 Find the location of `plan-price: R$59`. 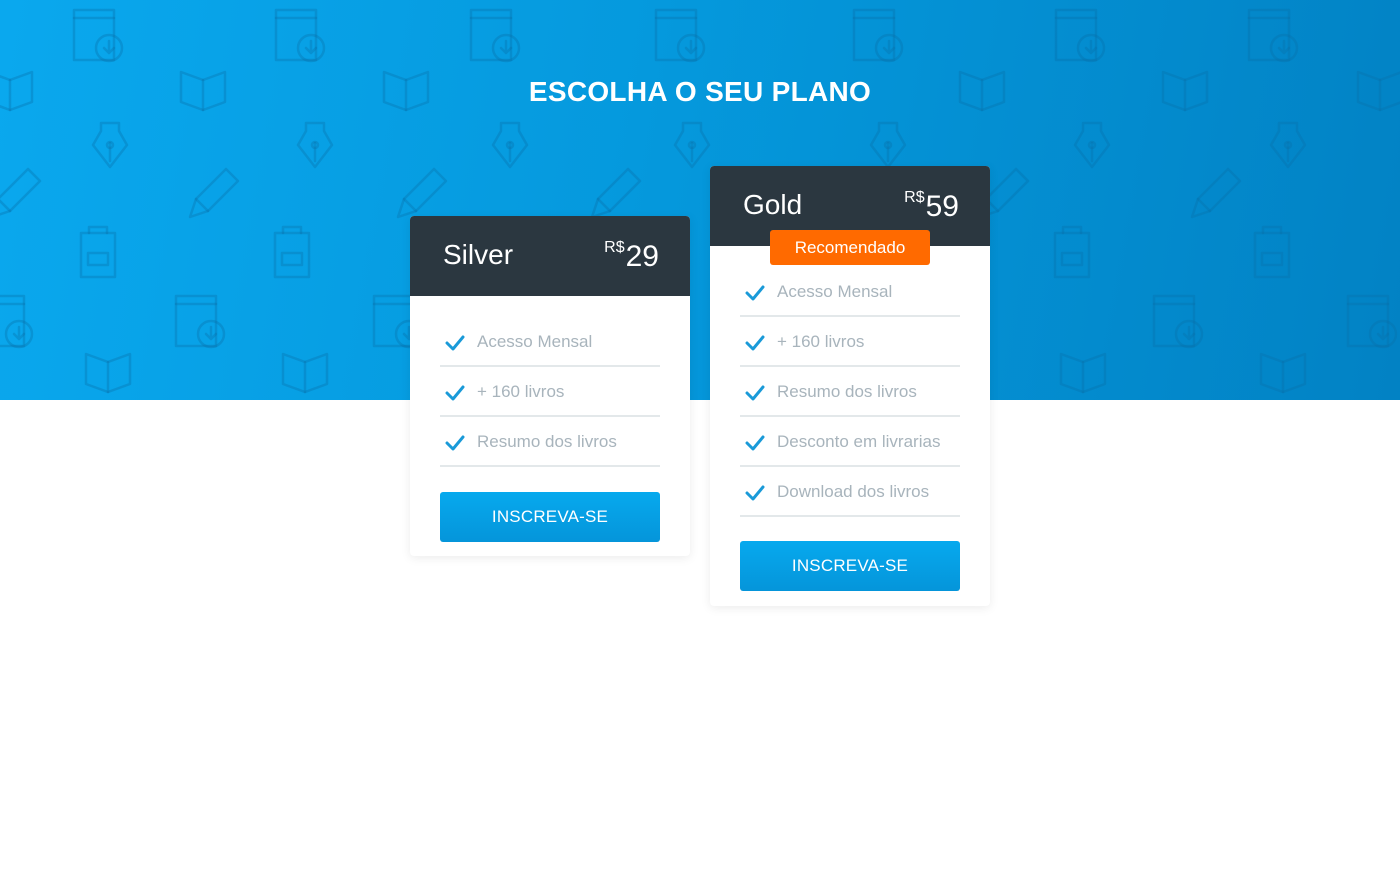

plan-price: R$59 is located at coordinates (931, 206).